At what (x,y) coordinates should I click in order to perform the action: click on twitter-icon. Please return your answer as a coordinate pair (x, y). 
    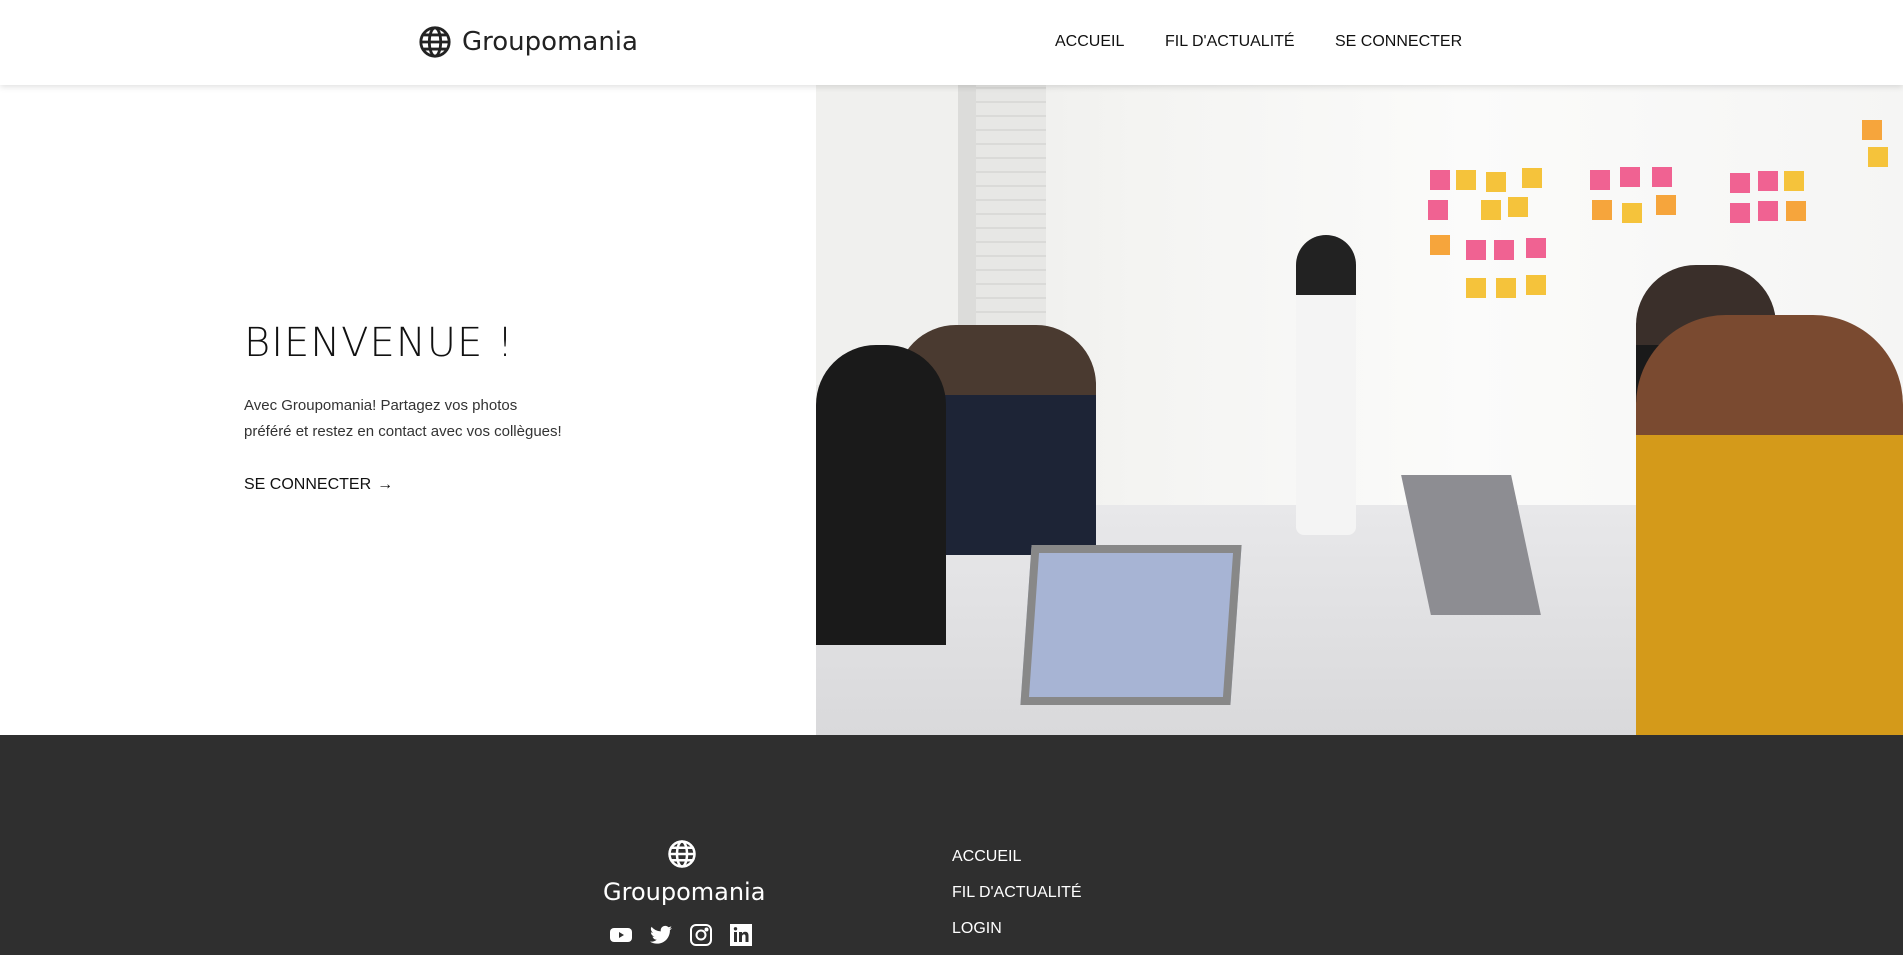
    Looking at the image, I should click on (661, 935).